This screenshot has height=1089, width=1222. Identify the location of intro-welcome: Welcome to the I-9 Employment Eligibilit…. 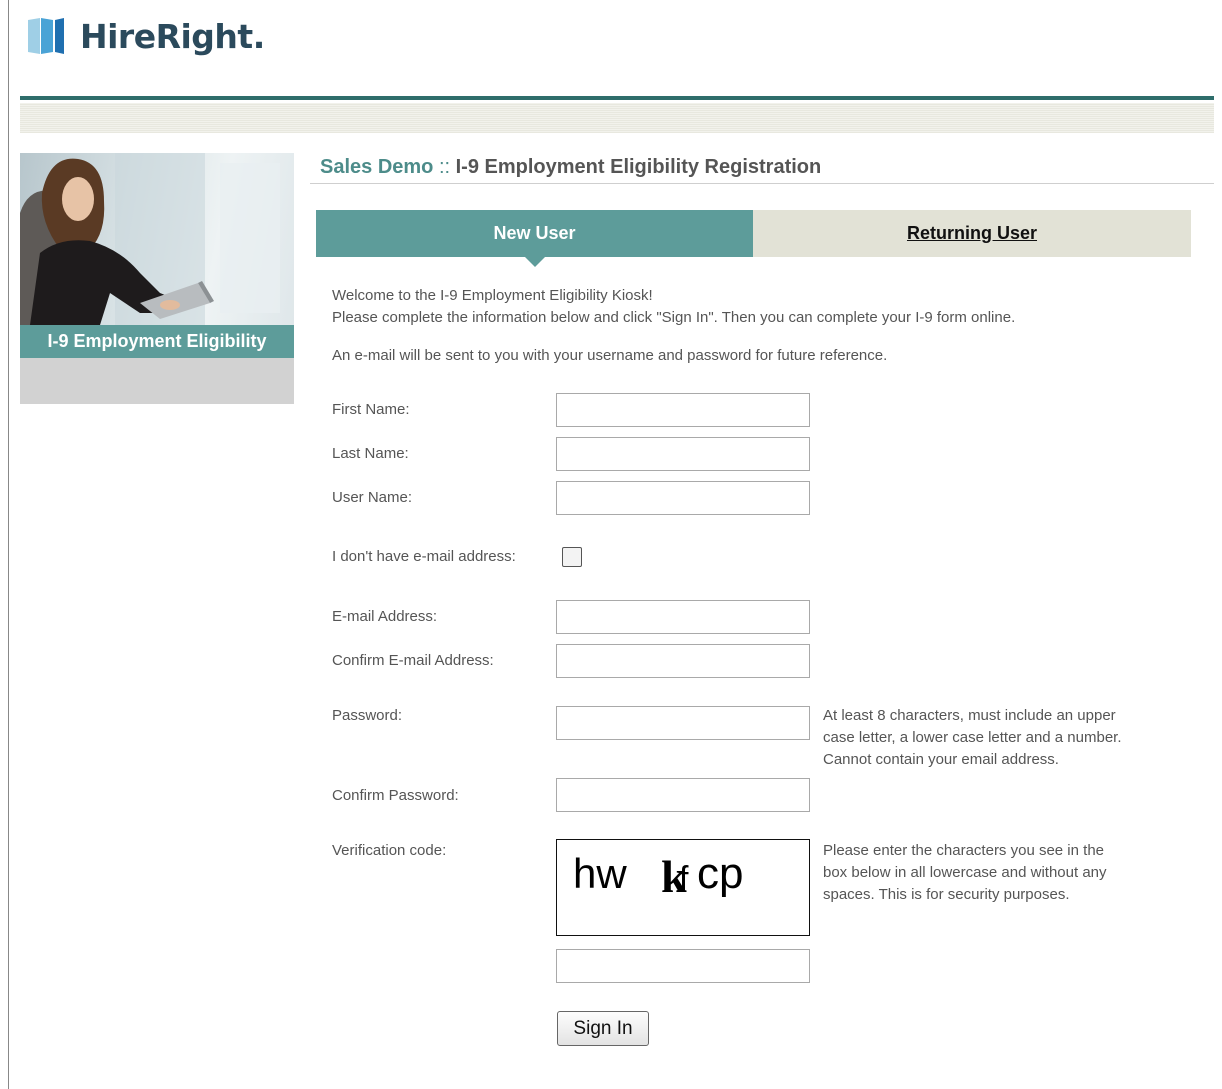
(492, 295).